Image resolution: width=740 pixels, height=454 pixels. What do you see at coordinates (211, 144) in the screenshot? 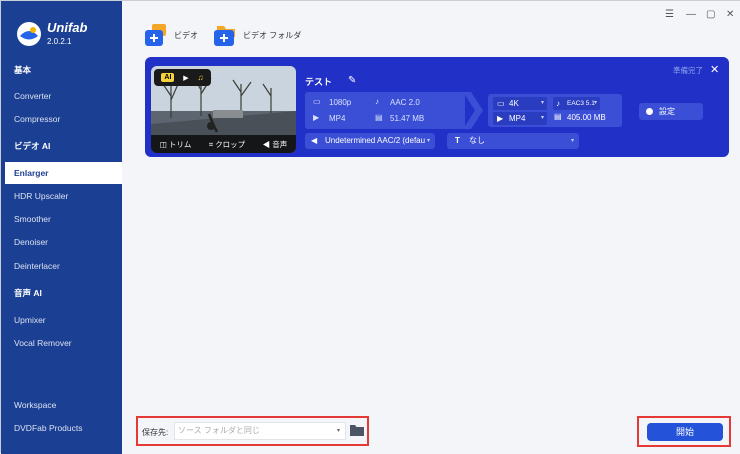
I see `crop-icon: ⌗` at bounding box center [211, 144].